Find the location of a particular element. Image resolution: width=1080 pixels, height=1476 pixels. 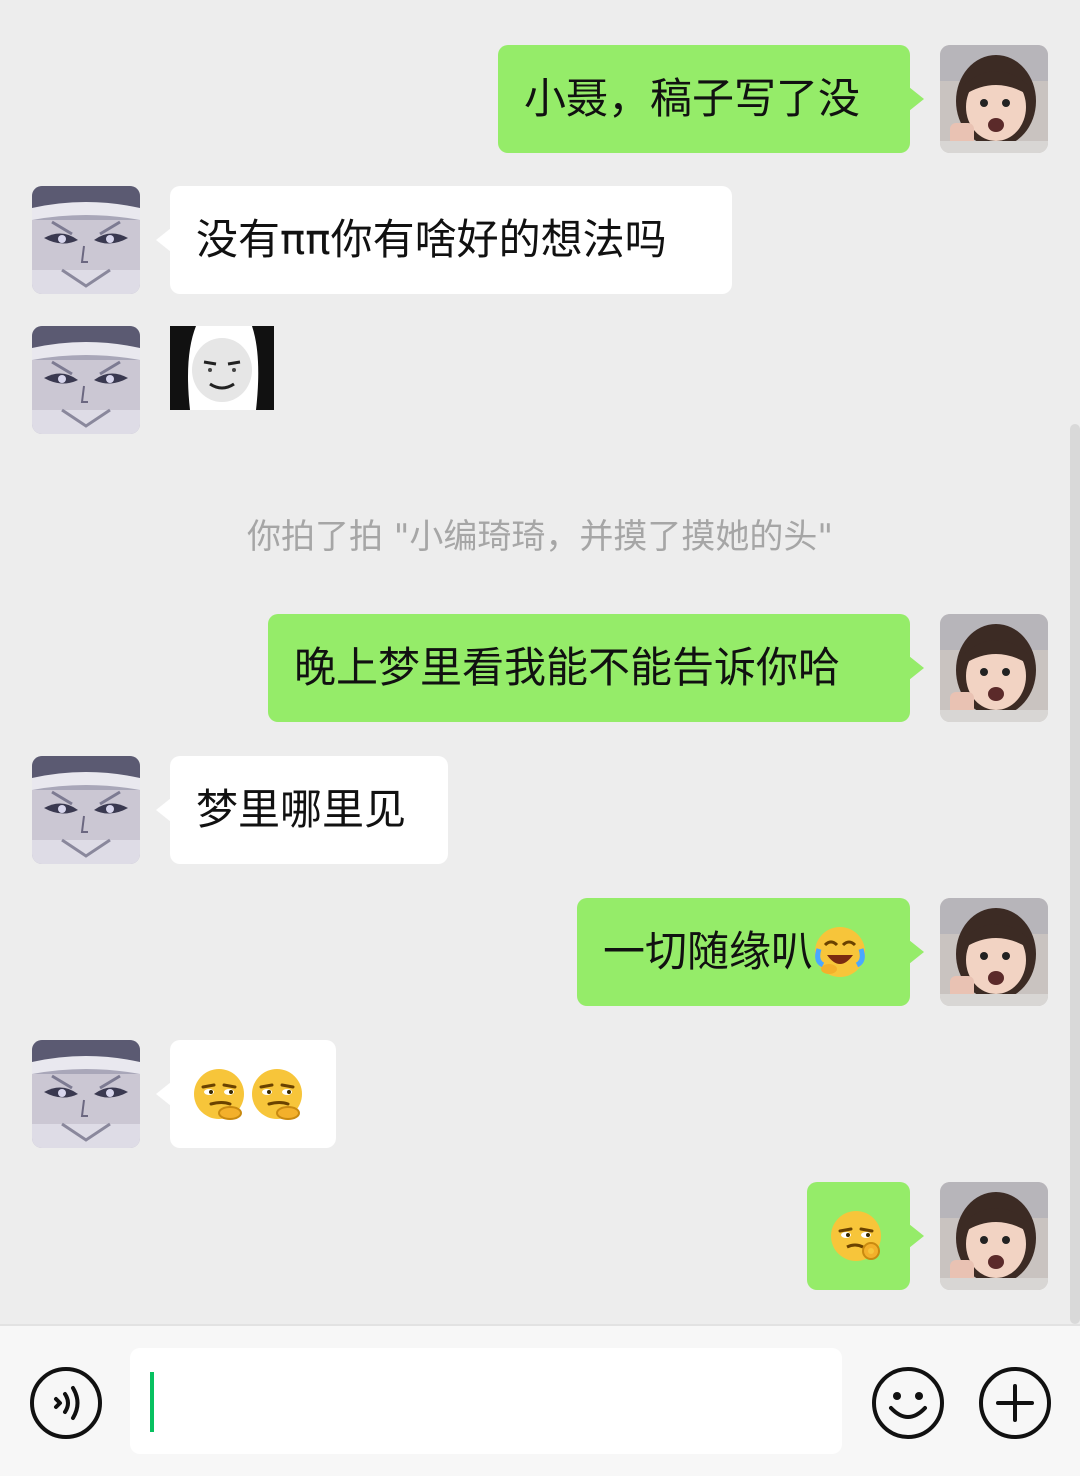

incoming-message-bubble: 没有ππ你有啥好的想法吗 is located at coordinates (444, 240).